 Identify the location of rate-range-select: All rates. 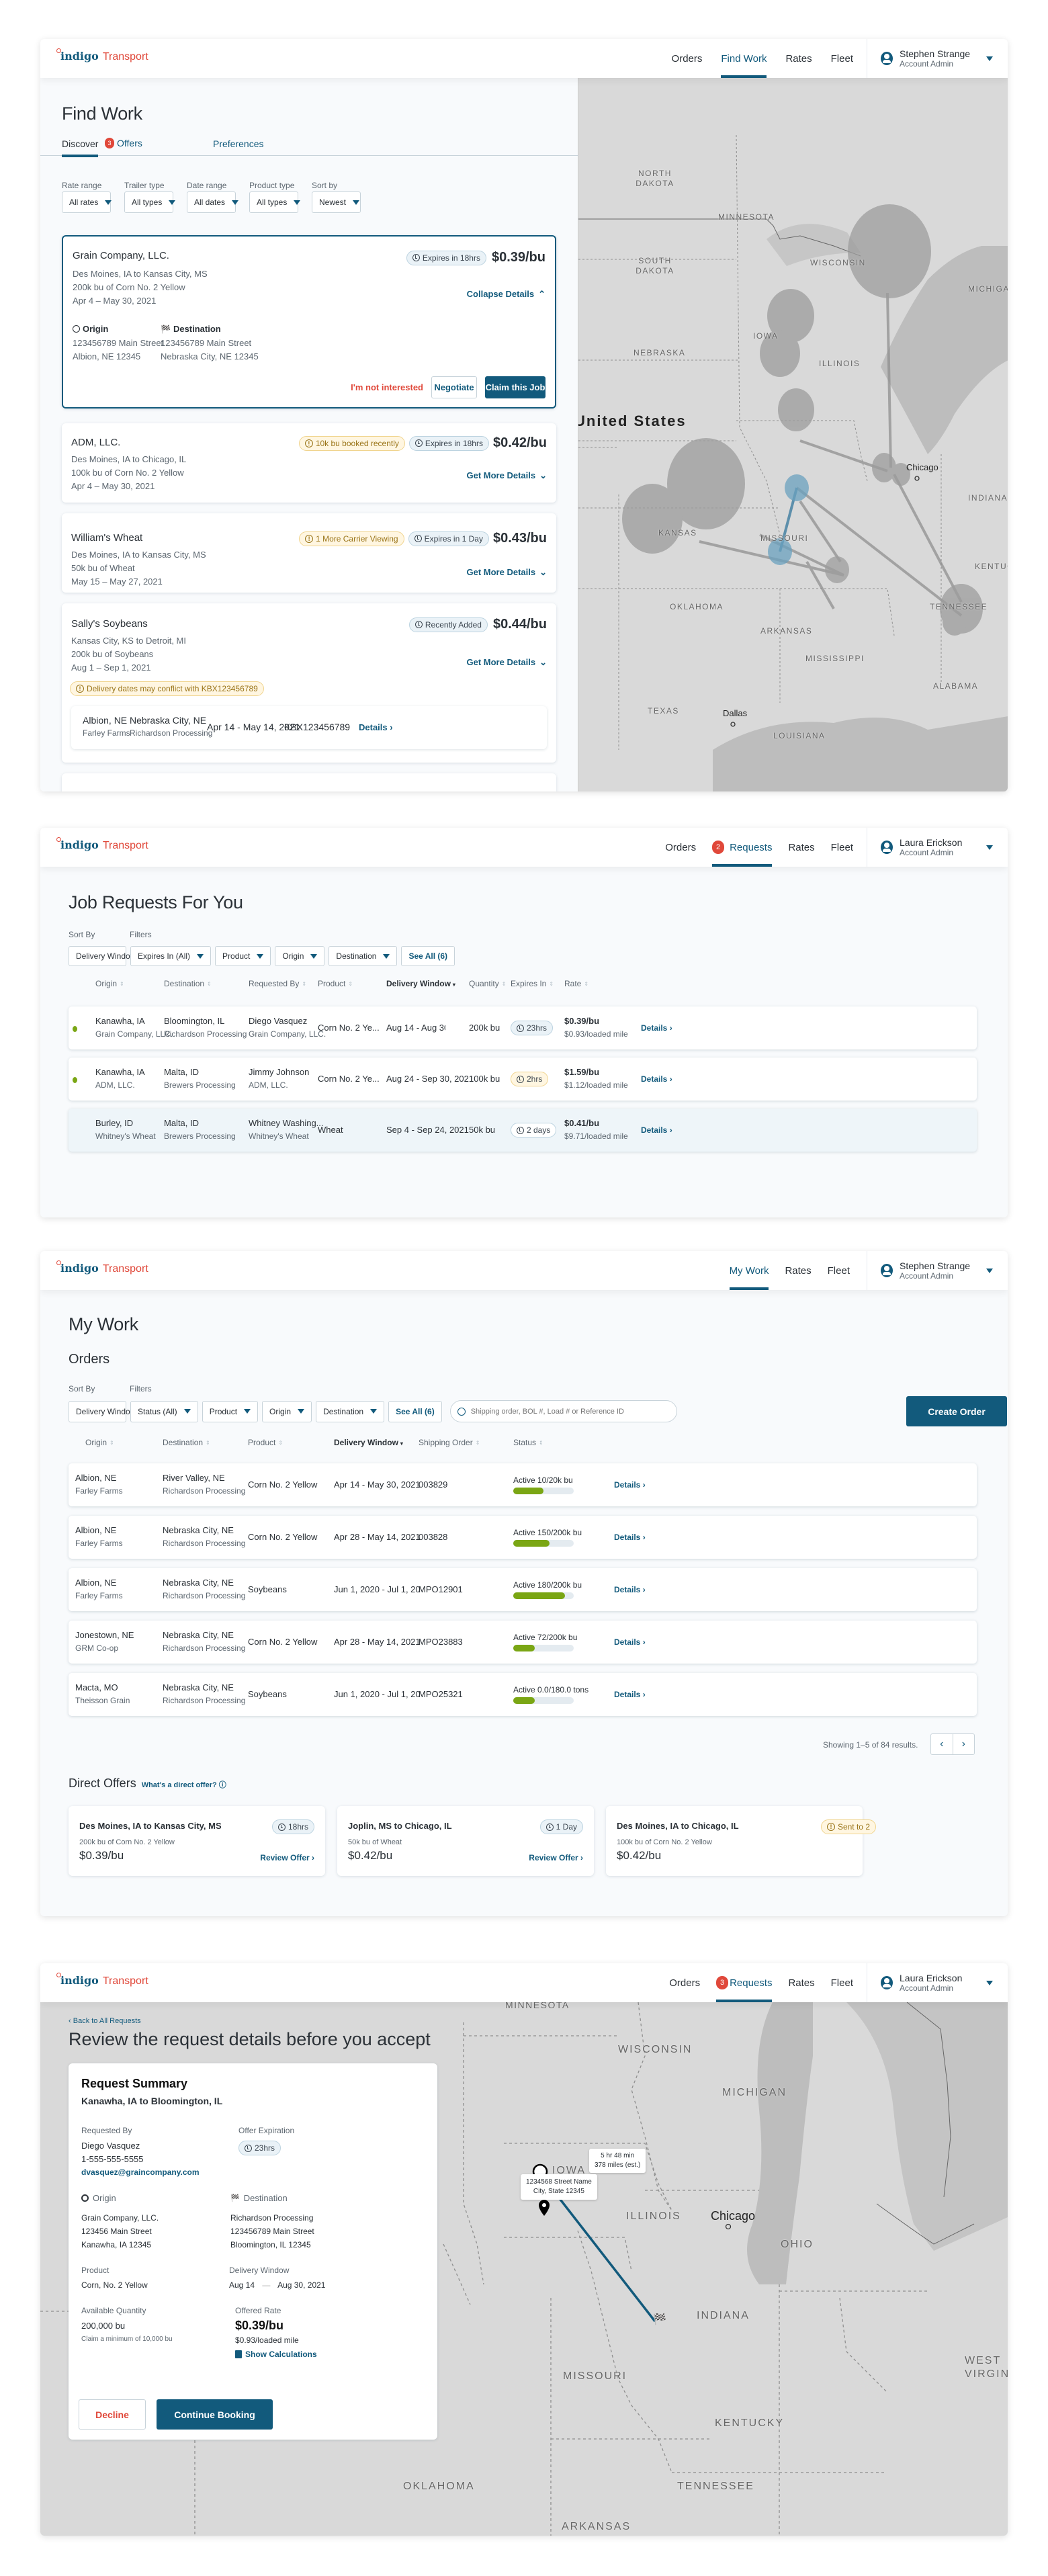
(87, 202).